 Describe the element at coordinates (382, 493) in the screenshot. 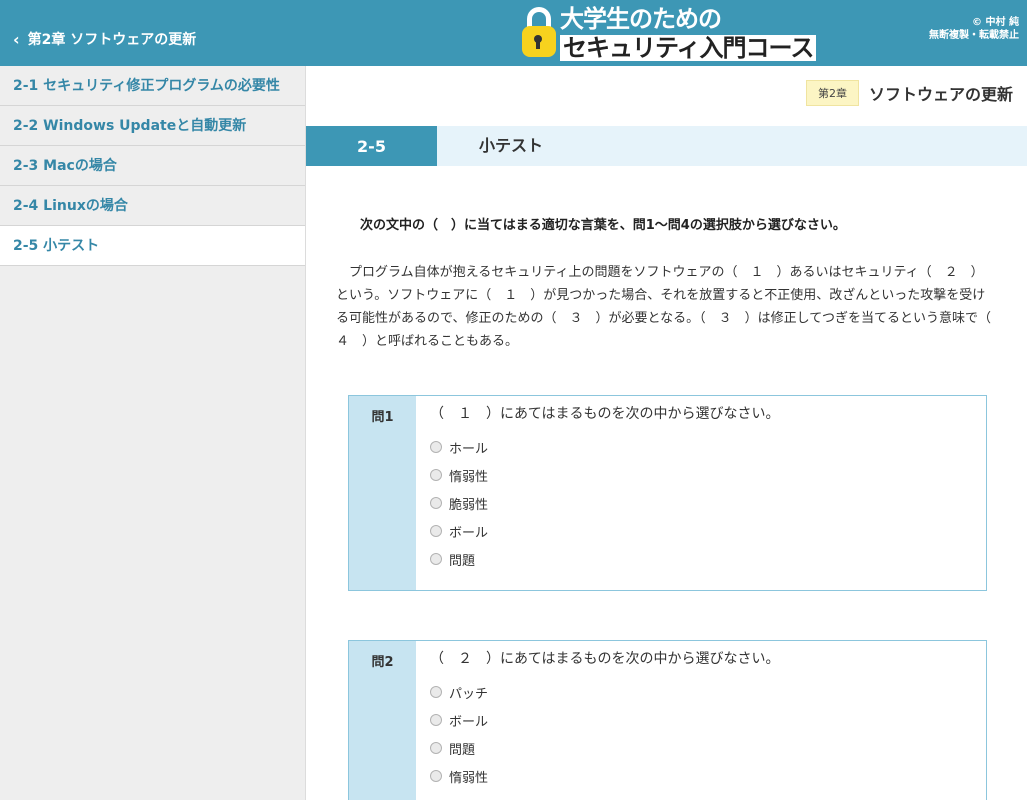

I see `question-label: 問1` at that location.